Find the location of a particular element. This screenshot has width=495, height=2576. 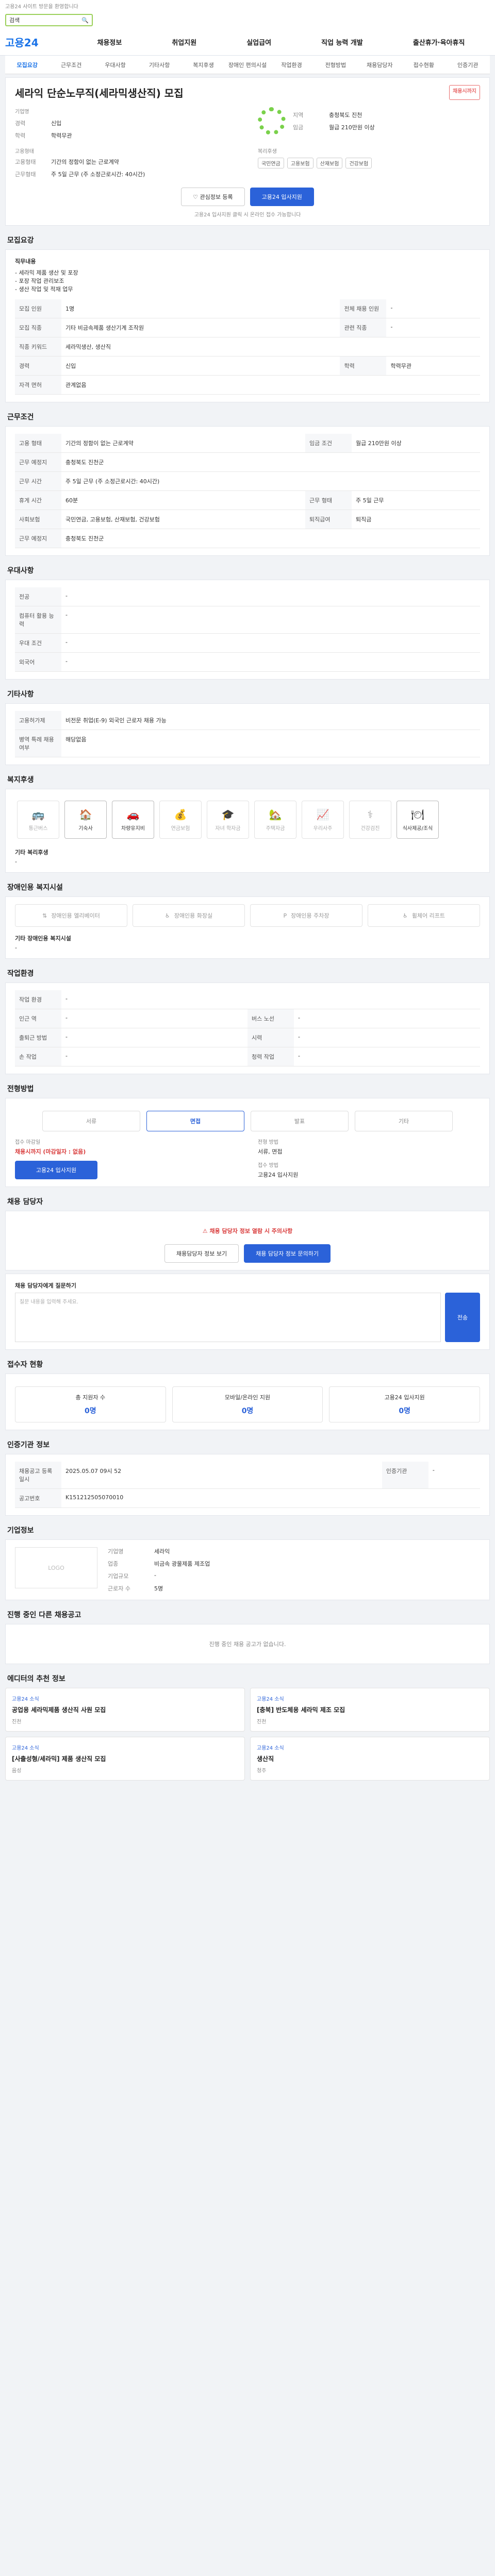

job-title: 세라익 단순노무직(세라믹생산직) 모집 is located at coordinates (99, 93).